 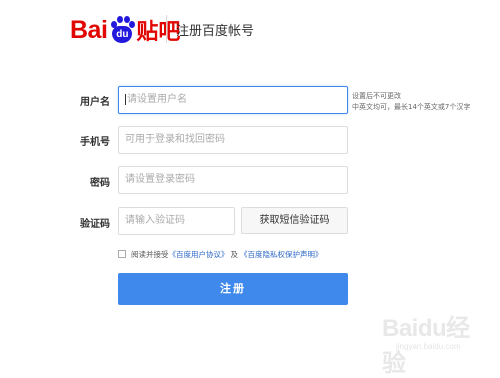 I want to click on username-input: 请设置用户名, so click(x=233, y=100).